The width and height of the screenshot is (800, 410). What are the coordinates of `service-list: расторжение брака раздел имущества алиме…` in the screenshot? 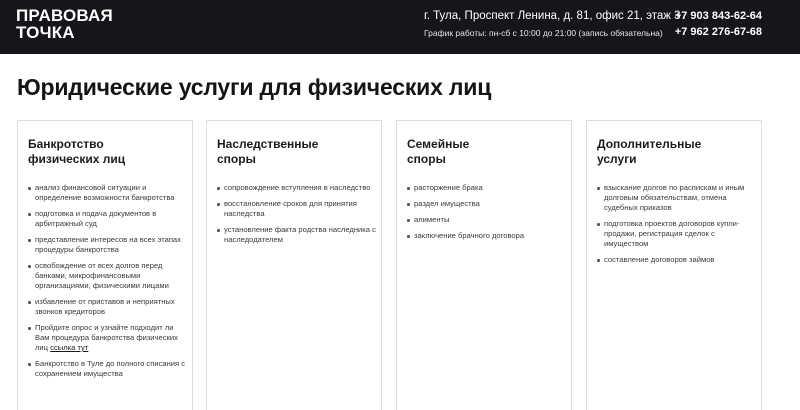 It's located at (487, 215).